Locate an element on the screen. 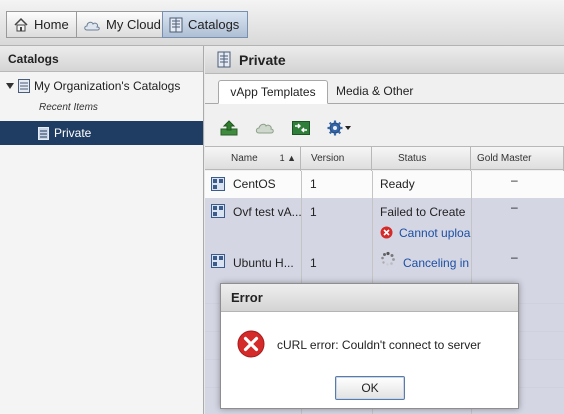 The height and width of the screenshot is (414, 564). column-header-version: Version is located at coordinates (336, 159).